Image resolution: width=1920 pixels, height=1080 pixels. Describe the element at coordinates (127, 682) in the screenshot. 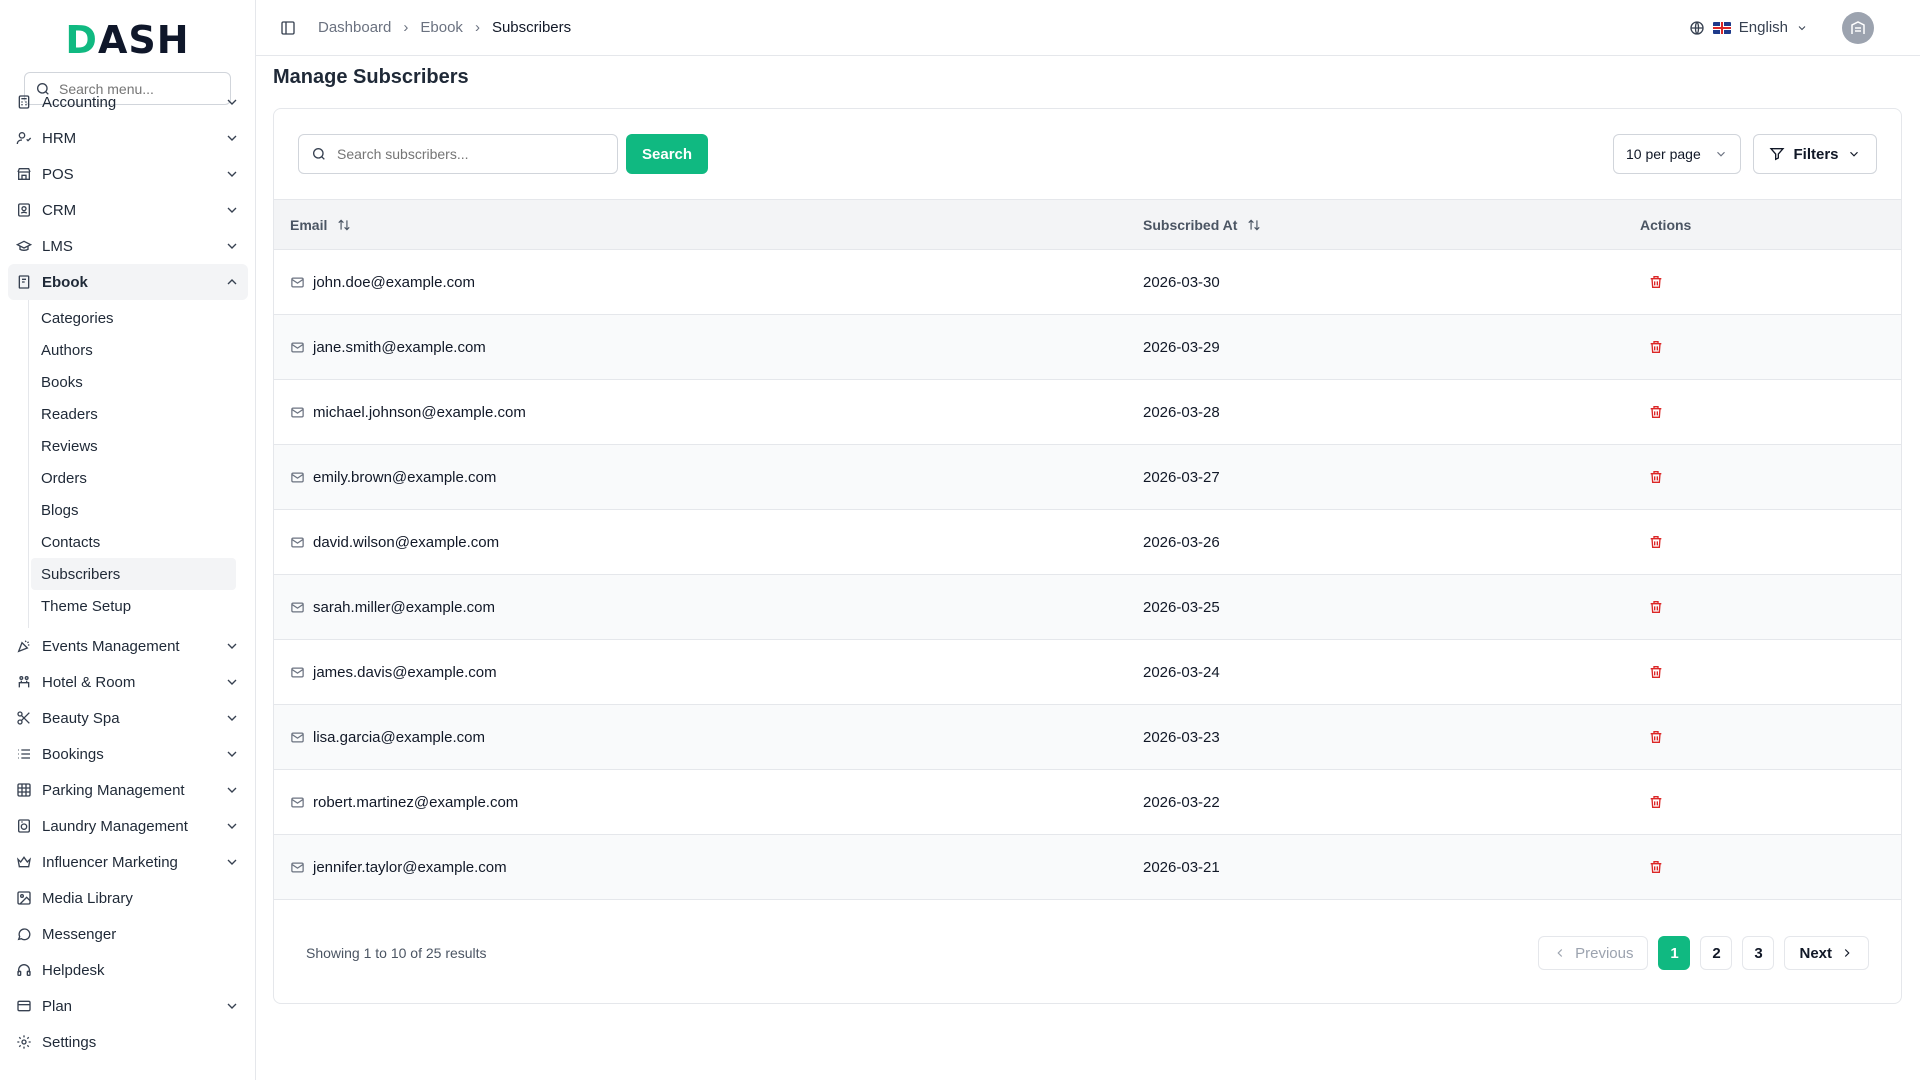

I see `sidebar-item-hotel-room: Hotel & Room` at that location.